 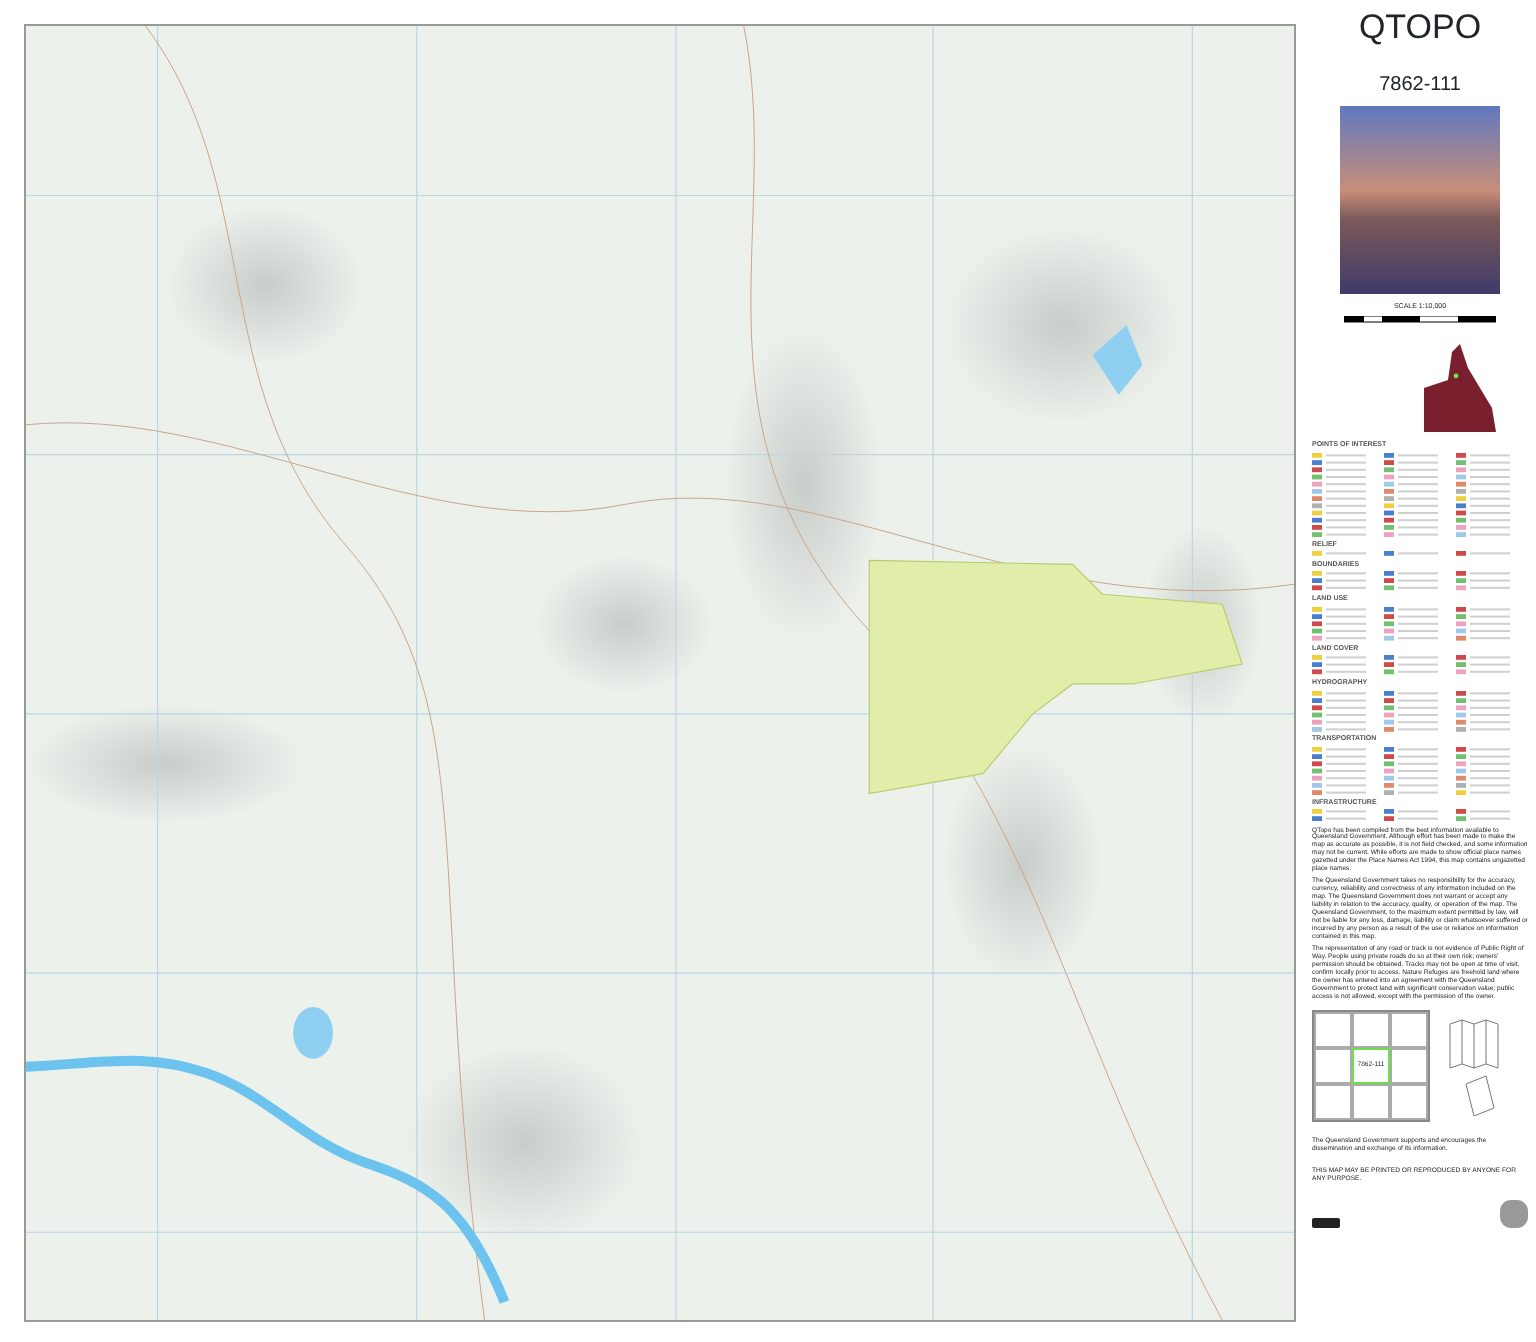 What do you see at coordinates (1514, 1214) in the screenshot?
I see `crest-icon` at bounding box center [1514, 1214].